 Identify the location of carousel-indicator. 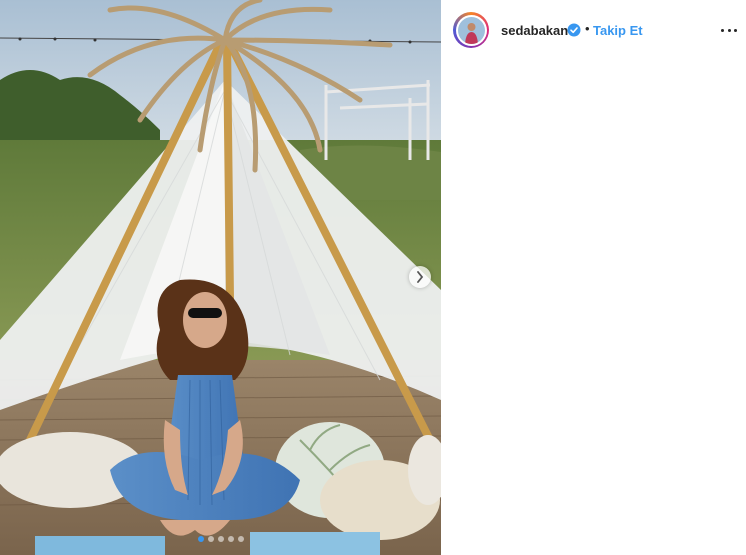
(220, 539).